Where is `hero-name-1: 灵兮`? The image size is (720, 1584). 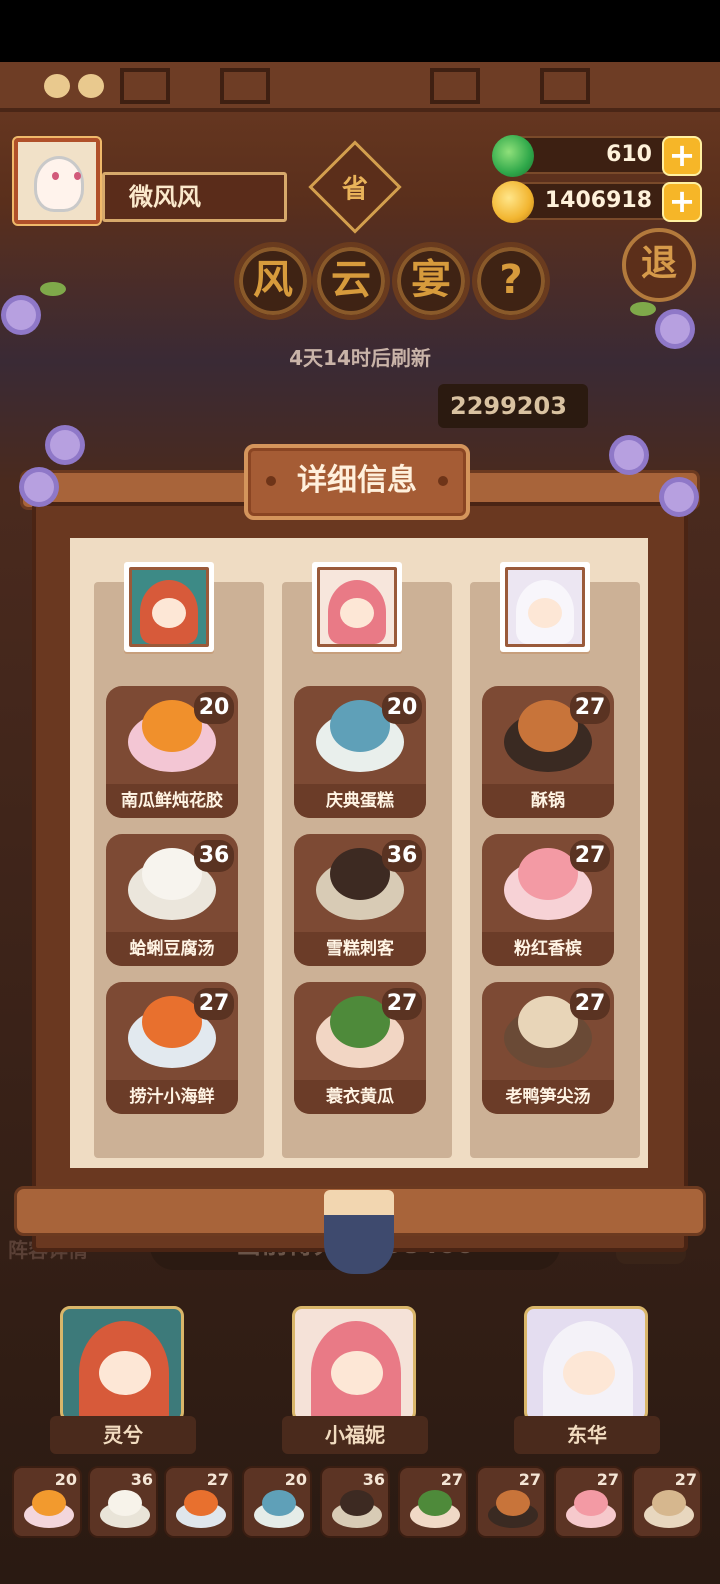
hero-name-1: 灵兮 is located at coordinates (123, 1435).